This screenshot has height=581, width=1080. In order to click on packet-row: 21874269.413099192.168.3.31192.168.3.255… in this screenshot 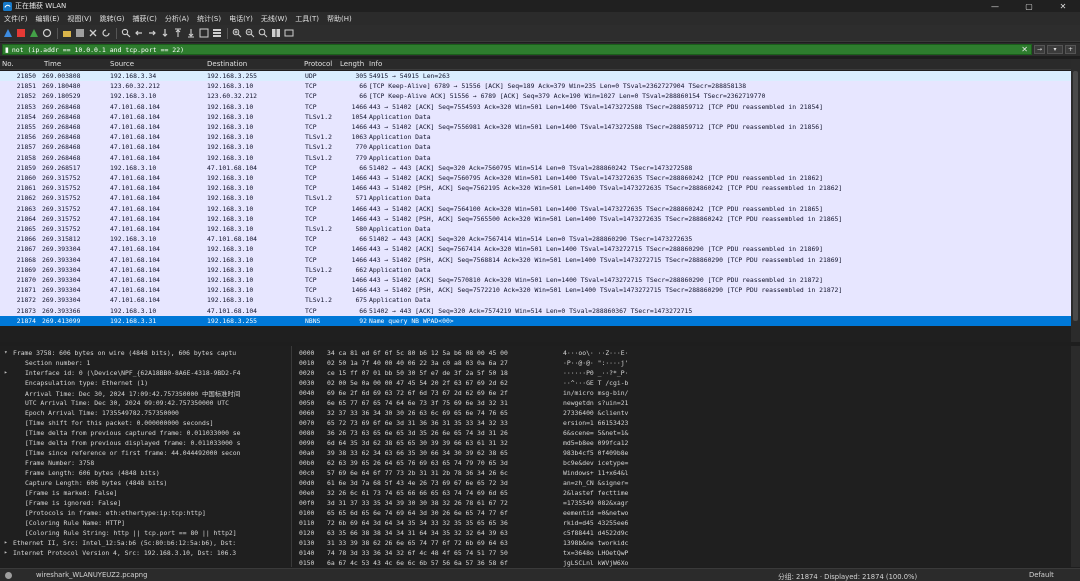, I will do `click(535, 321)`.